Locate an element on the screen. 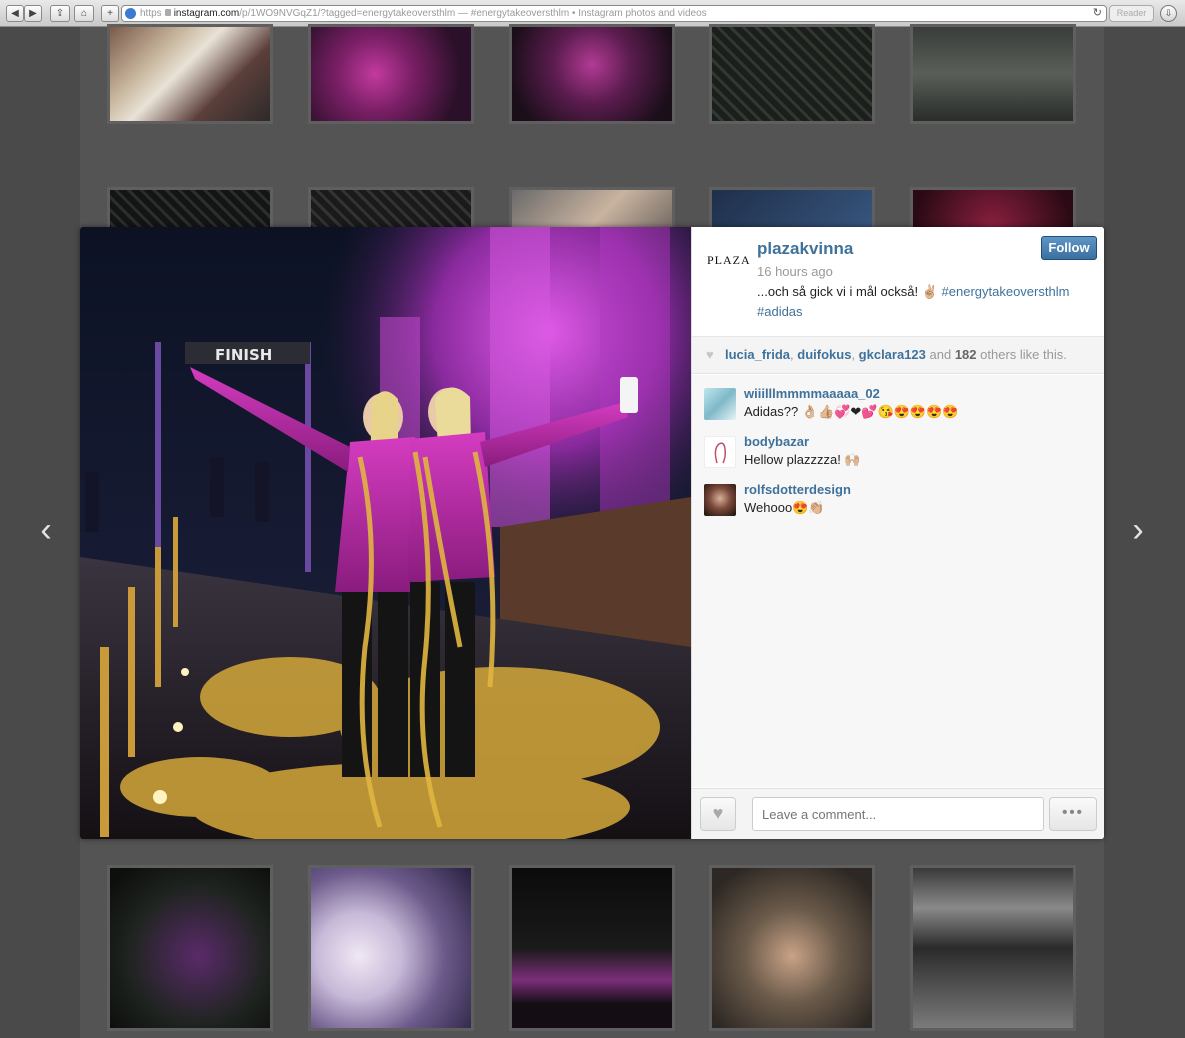 The image size is (1185, 1038). avatar: PLAZA is located at coordinates (728, 260).